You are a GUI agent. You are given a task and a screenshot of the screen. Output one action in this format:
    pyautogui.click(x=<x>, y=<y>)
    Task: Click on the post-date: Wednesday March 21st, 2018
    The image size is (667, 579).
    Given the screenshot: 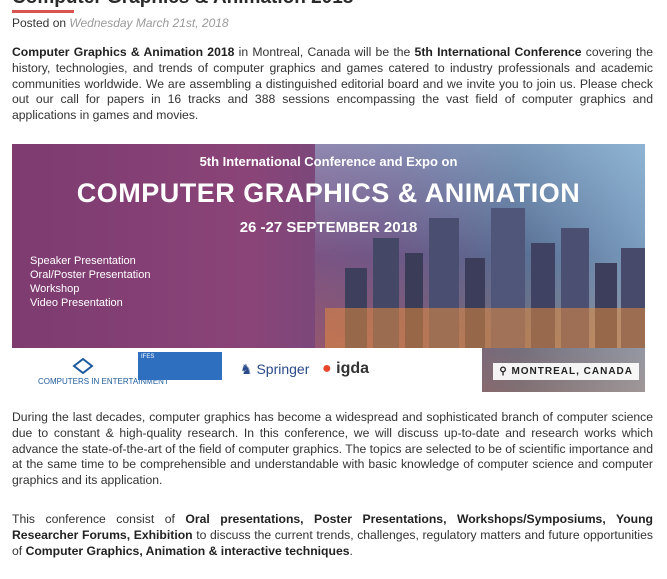 What is the action you would take?
    pyautogui.click(x=148, y=23)
    